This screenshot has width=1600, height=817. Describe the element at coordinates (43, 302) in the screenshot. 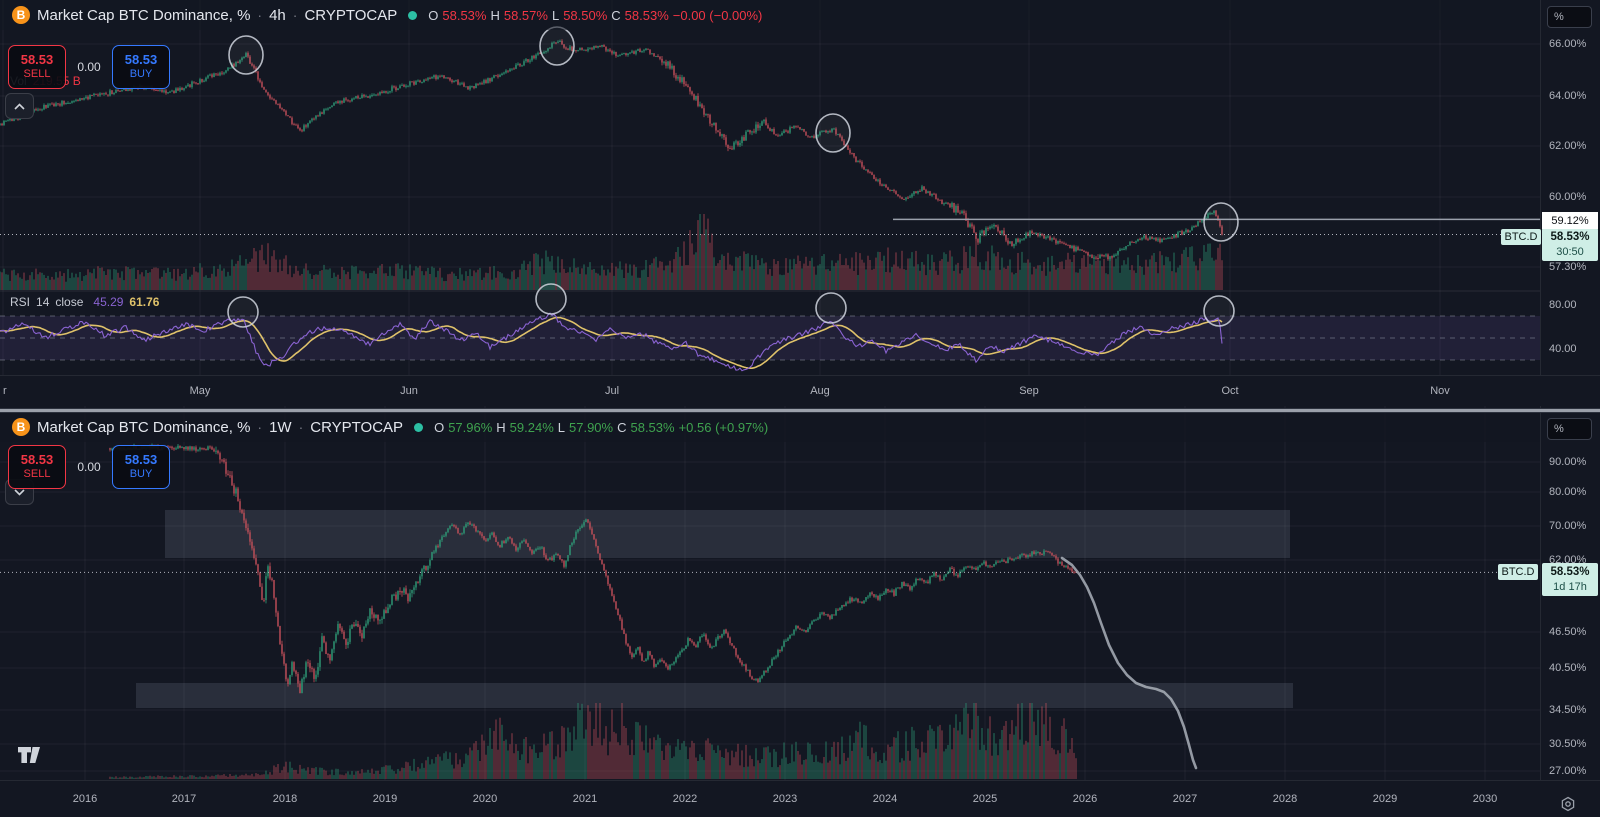

I see `rsi-length: 14` at that location.